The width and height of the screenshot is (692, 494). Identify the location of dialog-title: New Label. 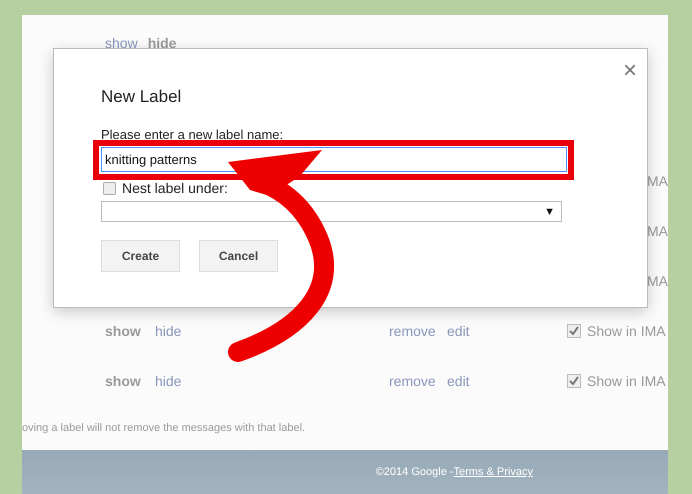
(141, 97).